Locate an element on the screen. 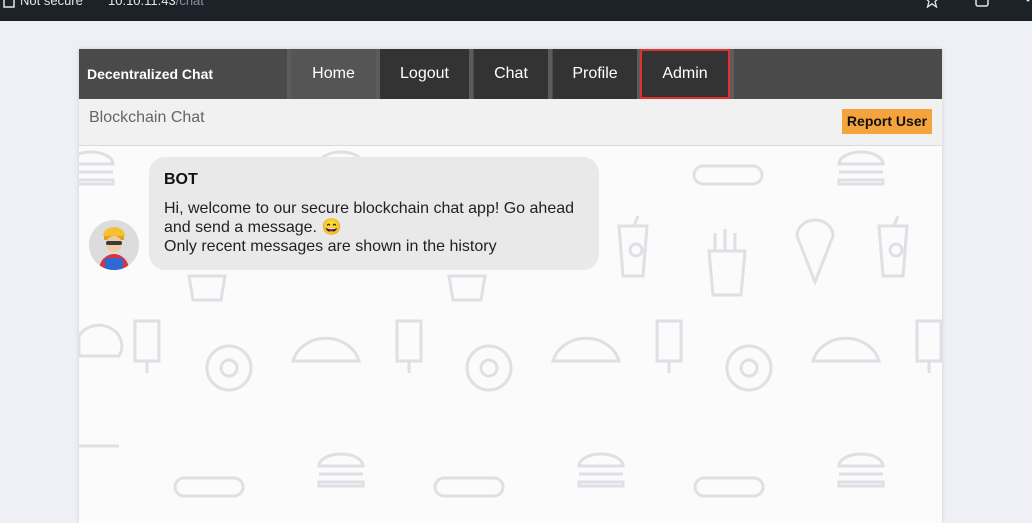  brand-title: Decentralized Chat is located at coordinates (183, 74).